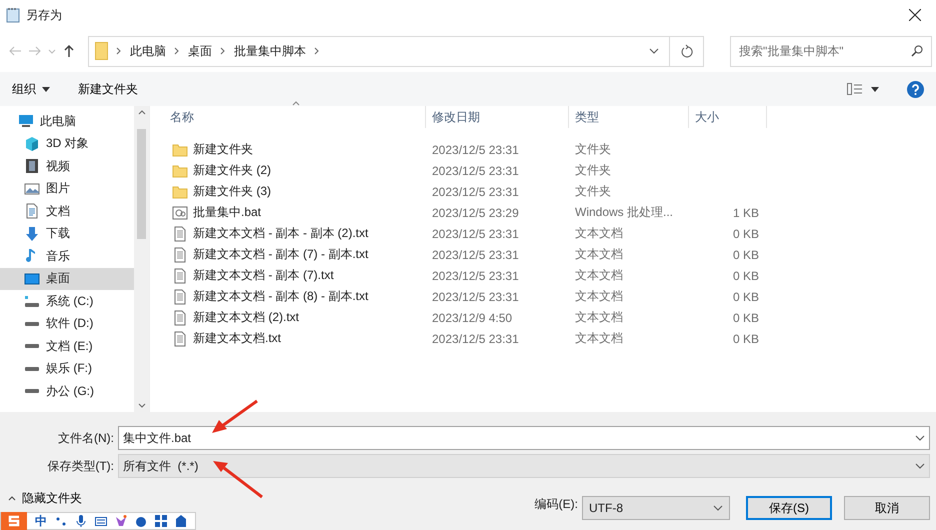 The image size is (936, 530). What do you see at coordinates (45, 498) in the screenshot?
I see `hide-folders-toggle: 隐藏文件夹` at bounding box center [45, 498].